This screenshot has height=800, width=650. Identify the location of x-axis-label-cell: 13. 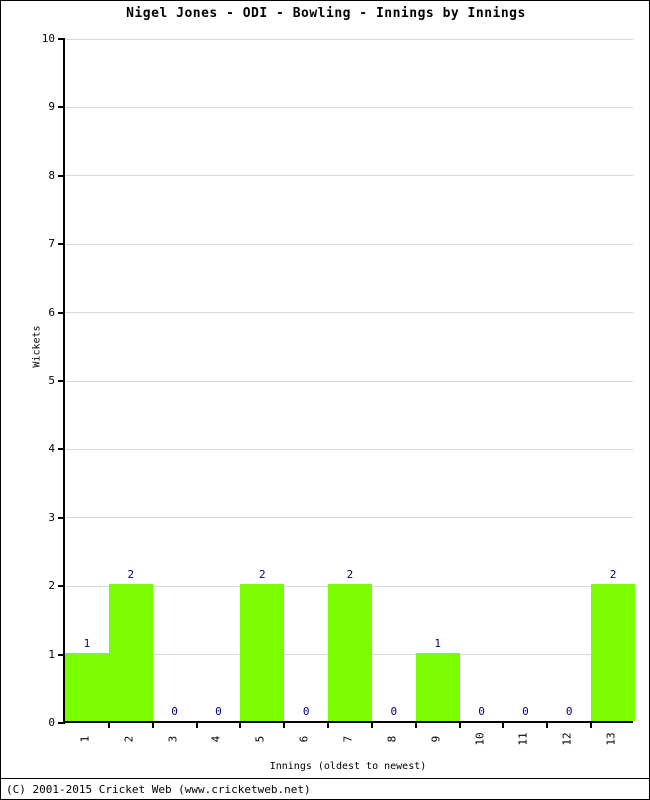
(611, 744).